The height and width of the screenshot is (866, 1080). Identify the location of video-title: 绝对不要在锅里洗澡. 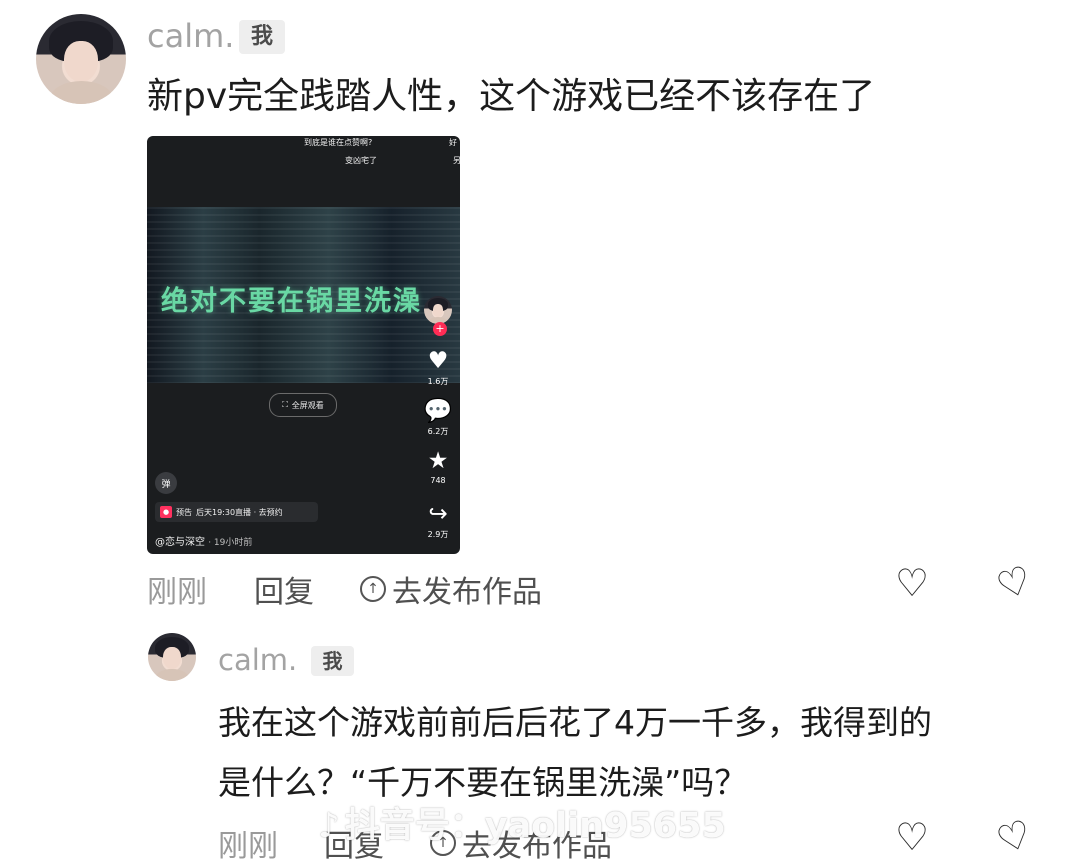
(291, 301).